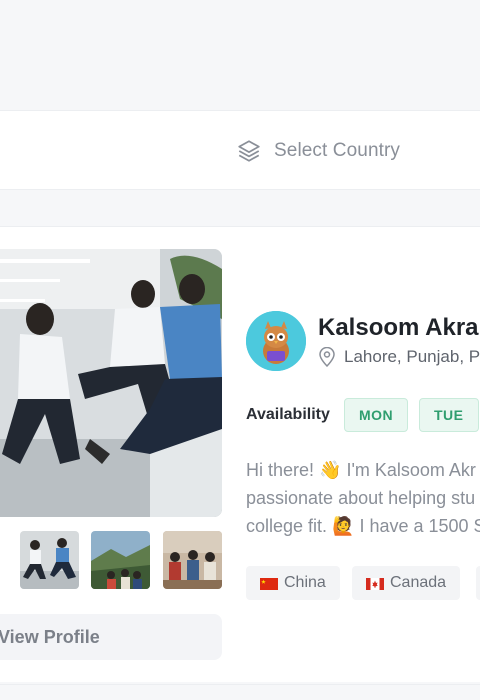  What do you see at coordinates (240, 692) in the screenshot?
I see `next-card-edge` at bounding box center [240, 692].